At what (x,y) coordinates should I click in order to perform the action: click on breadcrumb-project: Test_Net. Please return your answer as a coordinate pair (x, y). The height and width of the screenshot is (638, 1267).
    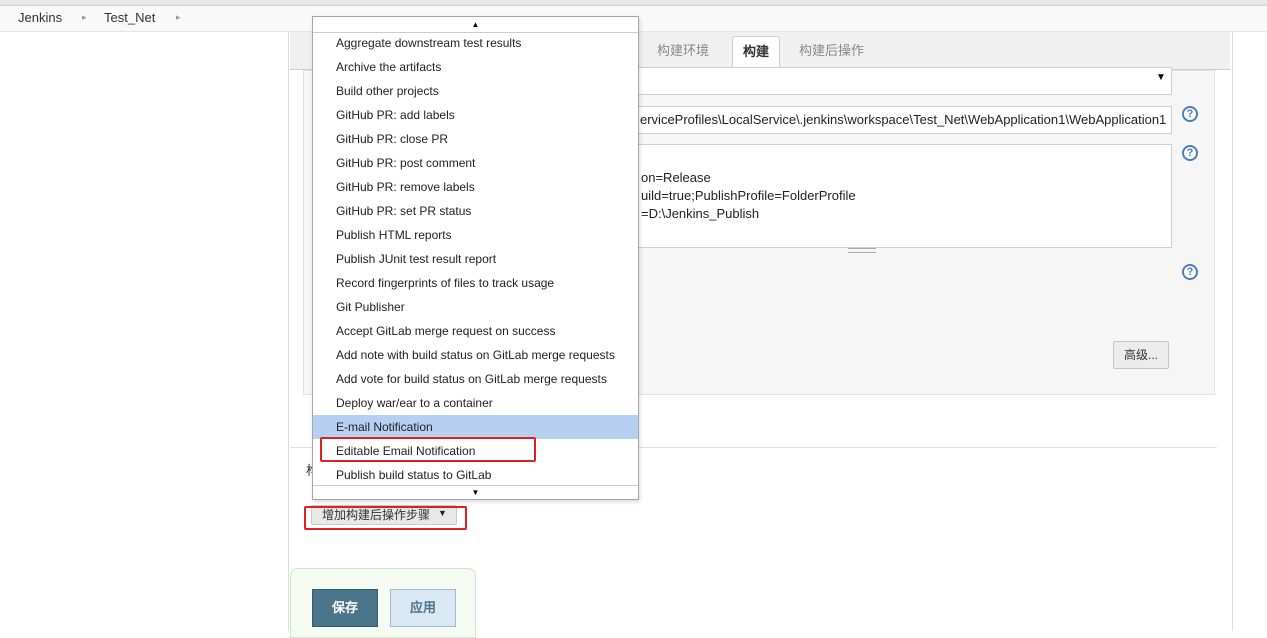
    Looking at the image, I should click on (129, 17).